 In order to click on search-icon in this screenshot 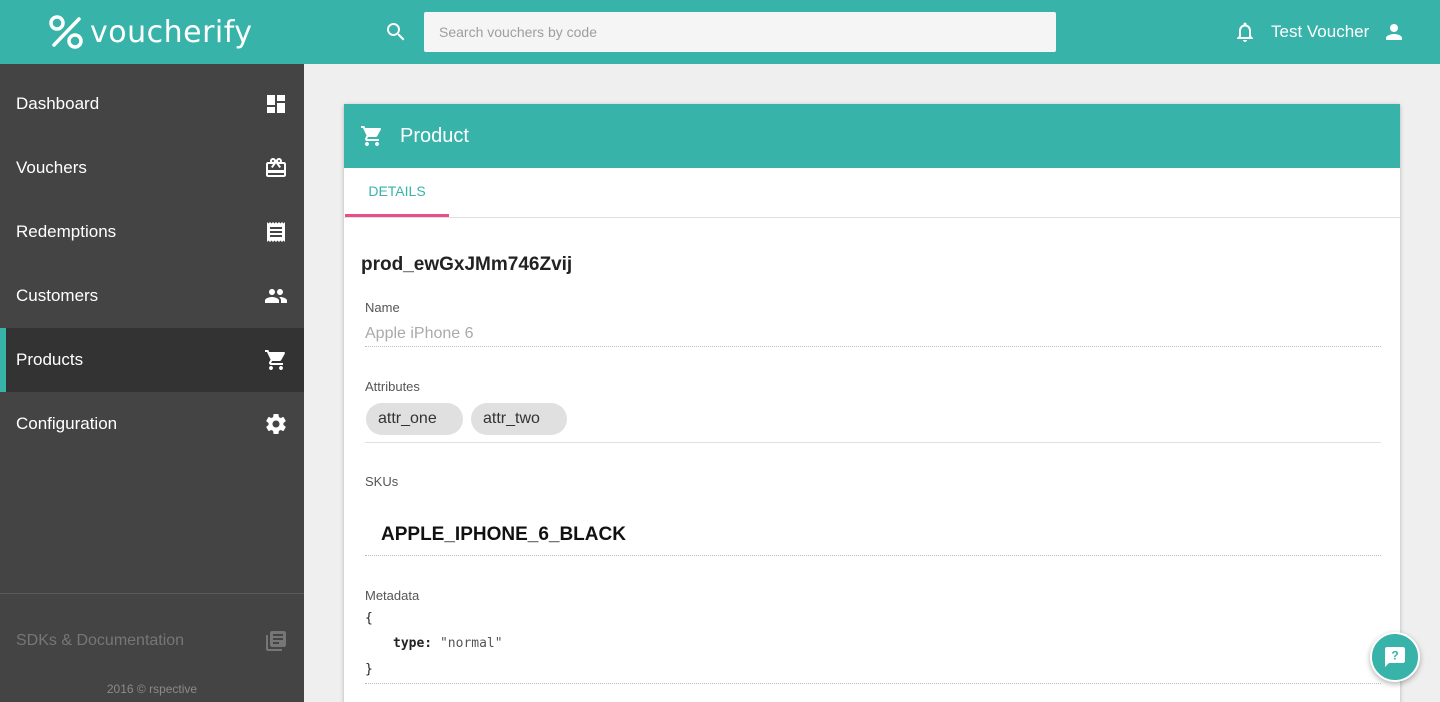, I will do `click(396, 32)`.